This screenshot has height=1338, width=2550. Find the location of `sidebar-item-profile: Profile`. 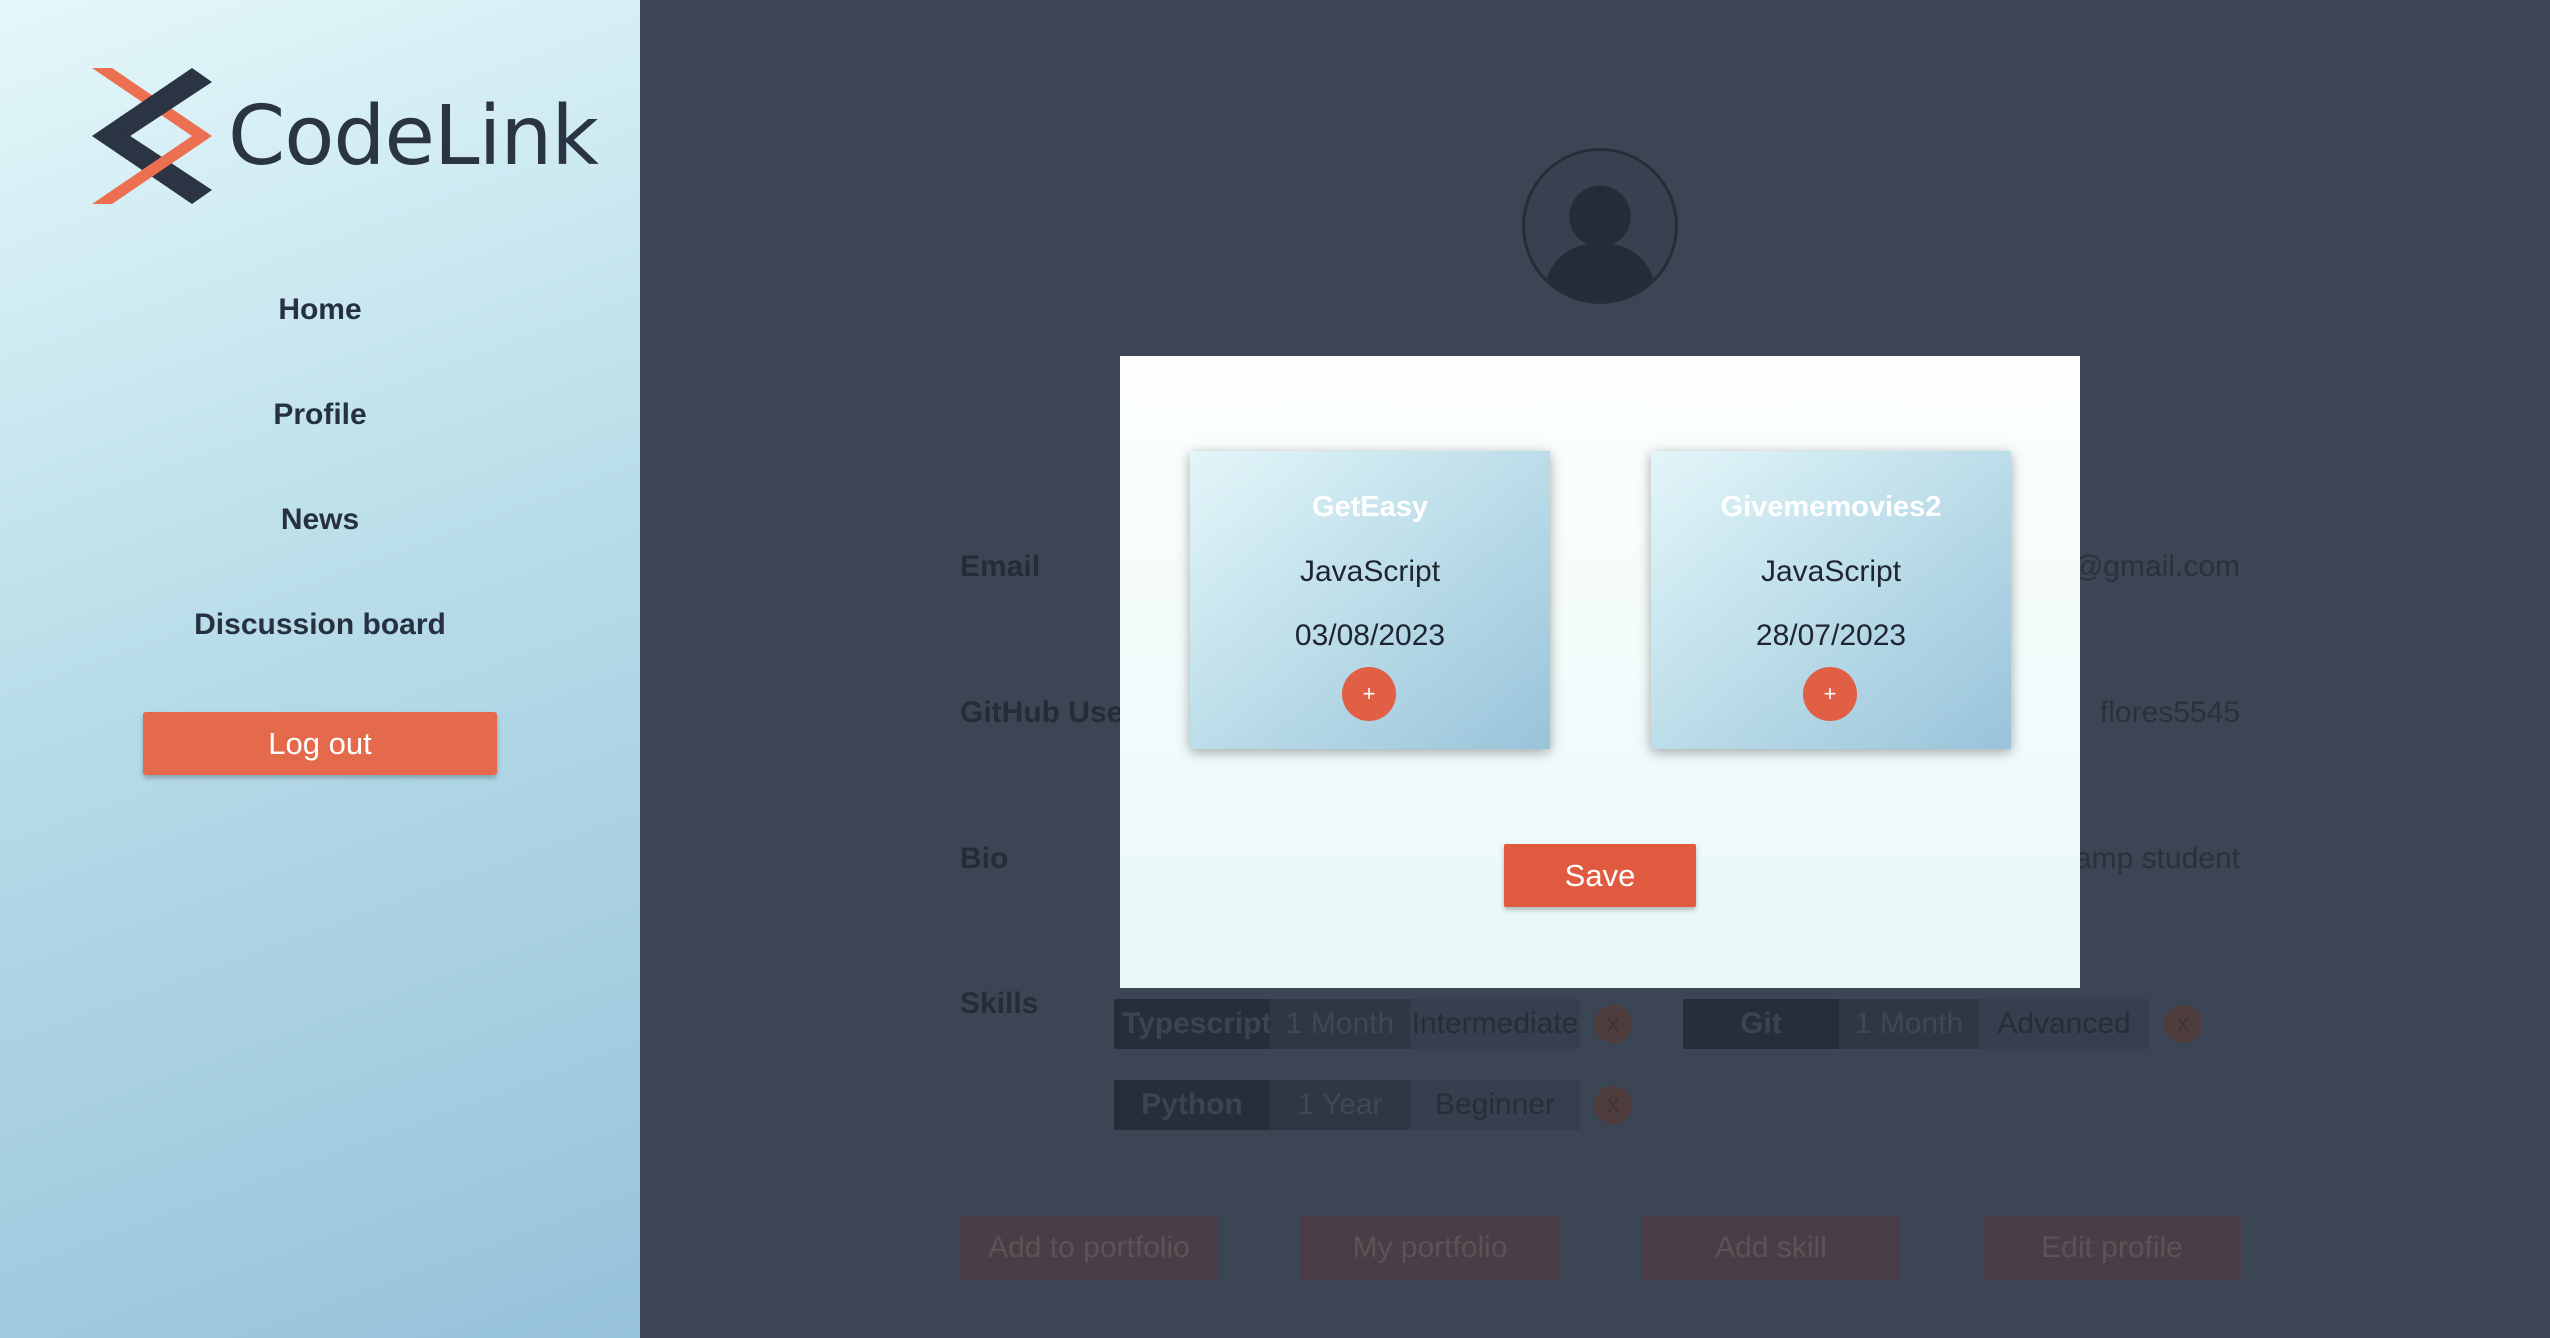

sidebar-item-profile: Profile is located at coordinates (320, 447).